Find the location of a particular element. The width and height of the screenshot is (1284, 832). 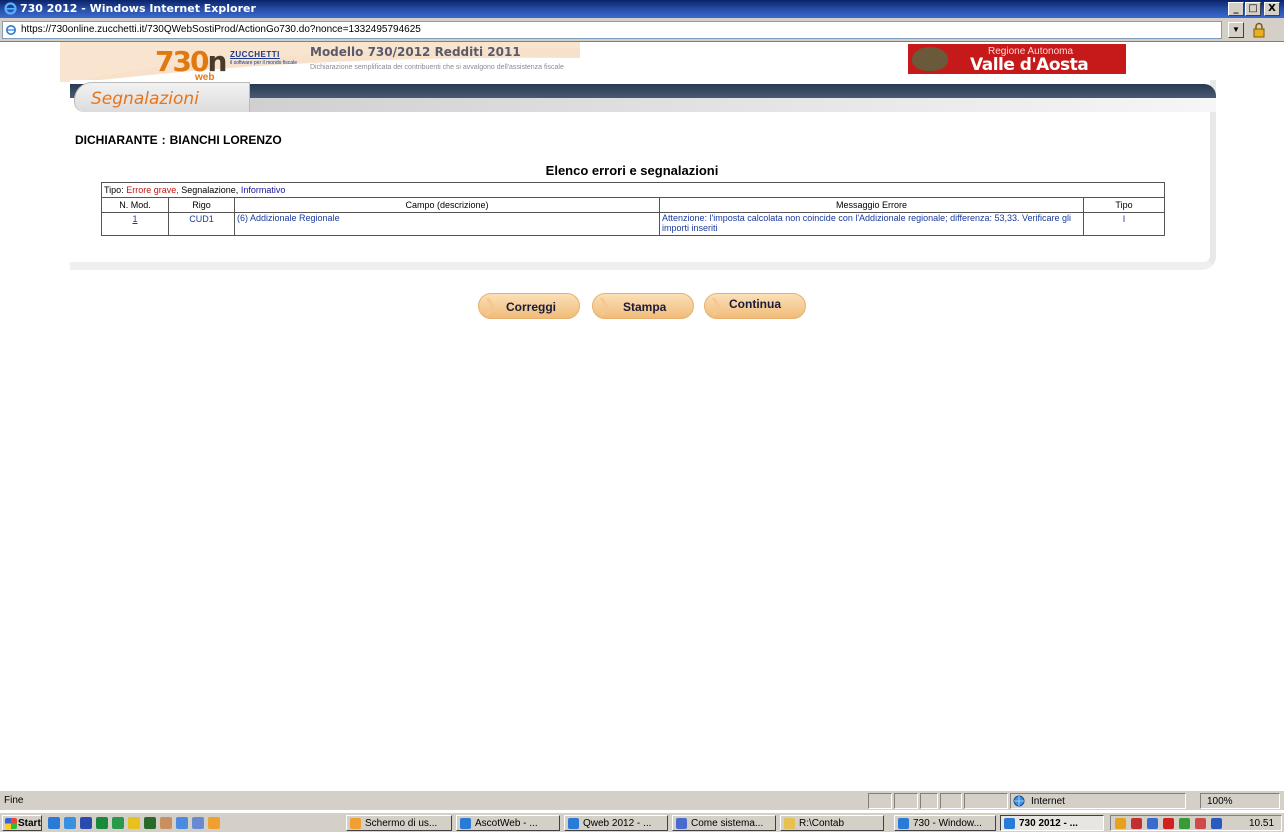

status-bar: Fine Internet 100% is located at coordinates (642, 800).